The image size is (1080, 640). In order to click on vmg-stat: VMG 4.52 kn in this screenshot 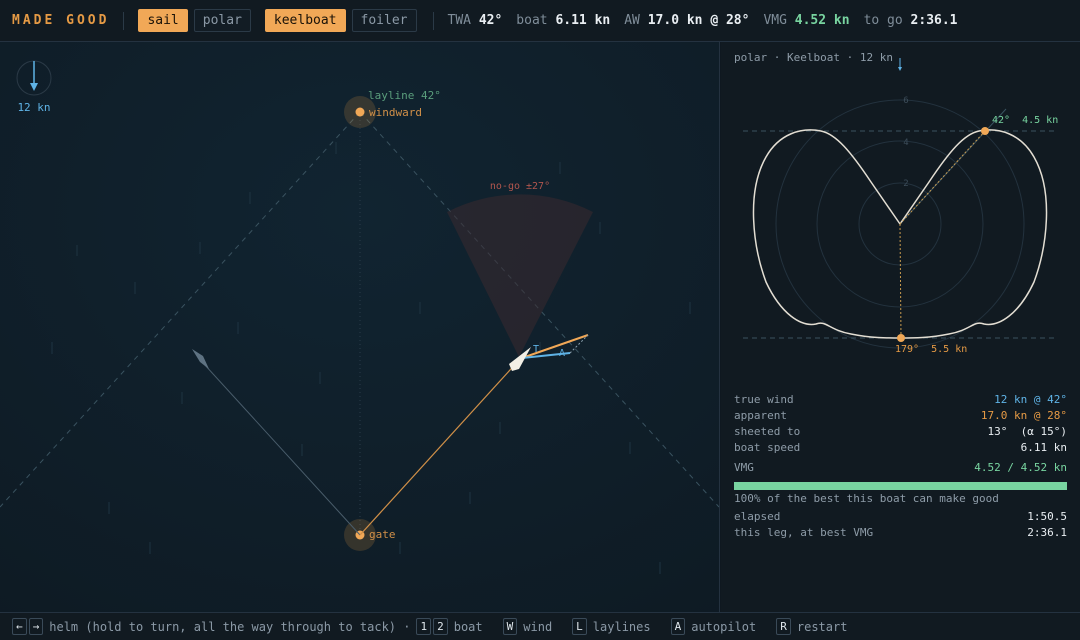, I will do `click(806, 20)`.